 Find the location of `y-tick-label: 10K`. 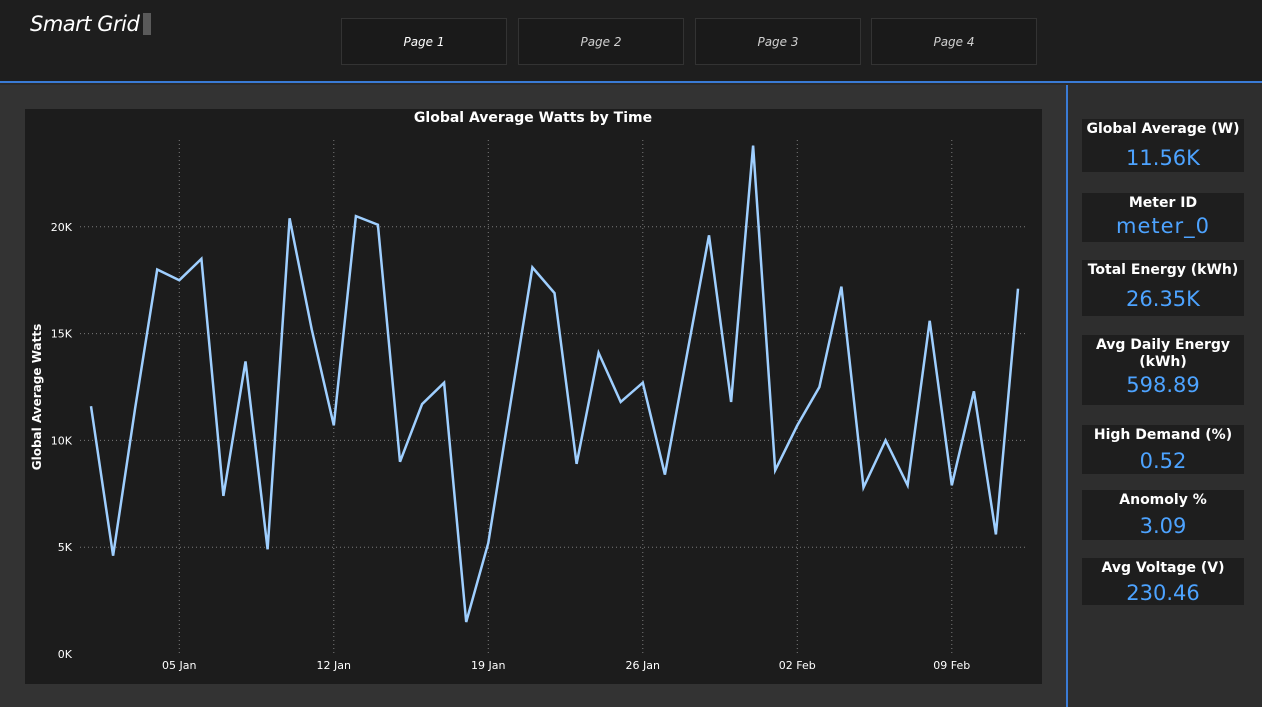

y-tick-label: 10K is located at coordinates (62, 440).